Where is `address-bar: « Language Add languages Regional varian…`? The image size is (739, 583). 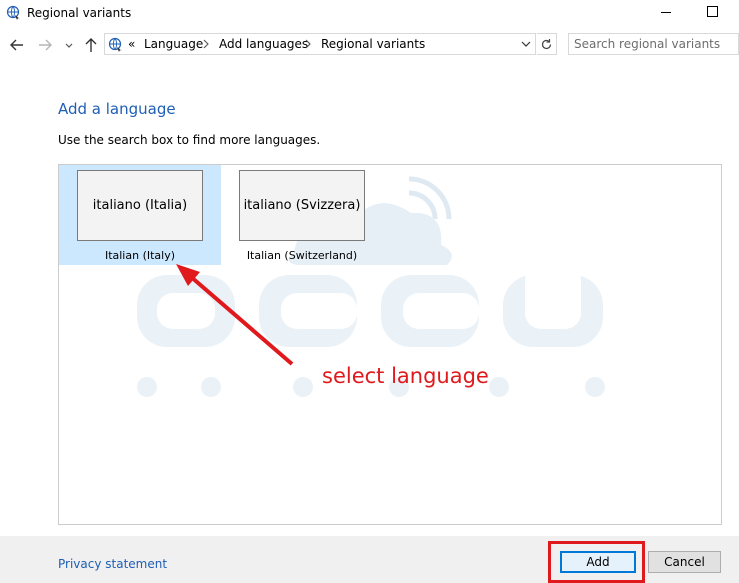
address-bar: « Language Add languages Regional varian… is located at coordinates (320, 44).